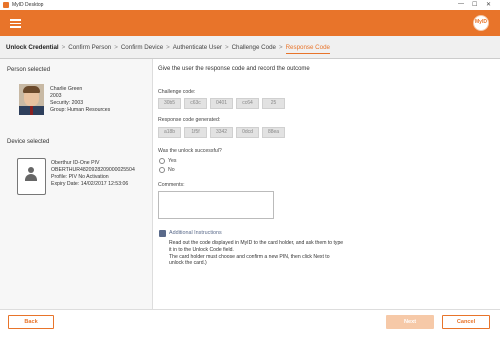 This screenshot has height=337, width=500. I want to click on close-window-button: ✕, so click(488, 4).